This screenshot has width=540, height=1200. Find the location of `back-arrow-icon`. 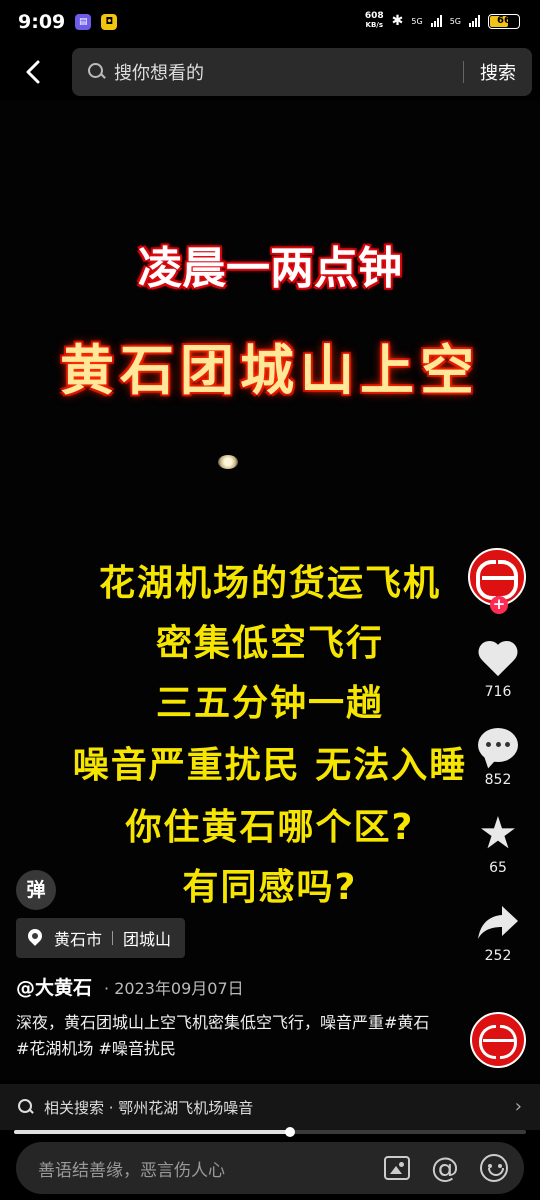

back-arrow-icon is located at coordinates (33, 72).